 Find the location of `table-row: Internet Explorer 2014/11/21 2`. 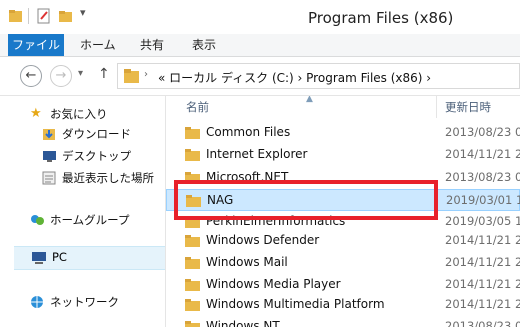

table-row: Internet Explorer 2014/11/21 2 is located at coordinates (343, 155).